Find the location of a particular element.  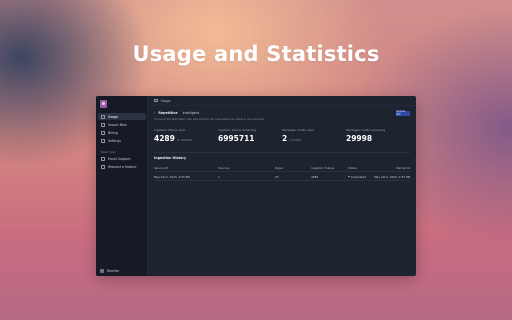

chart-icon is located at coordinates (103, 116).